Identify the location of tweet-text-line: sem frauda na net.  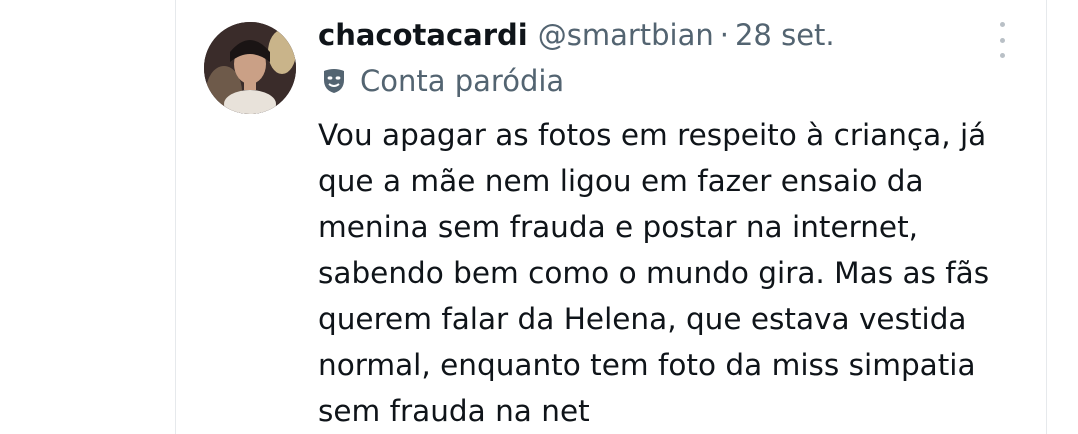
(454, 411).